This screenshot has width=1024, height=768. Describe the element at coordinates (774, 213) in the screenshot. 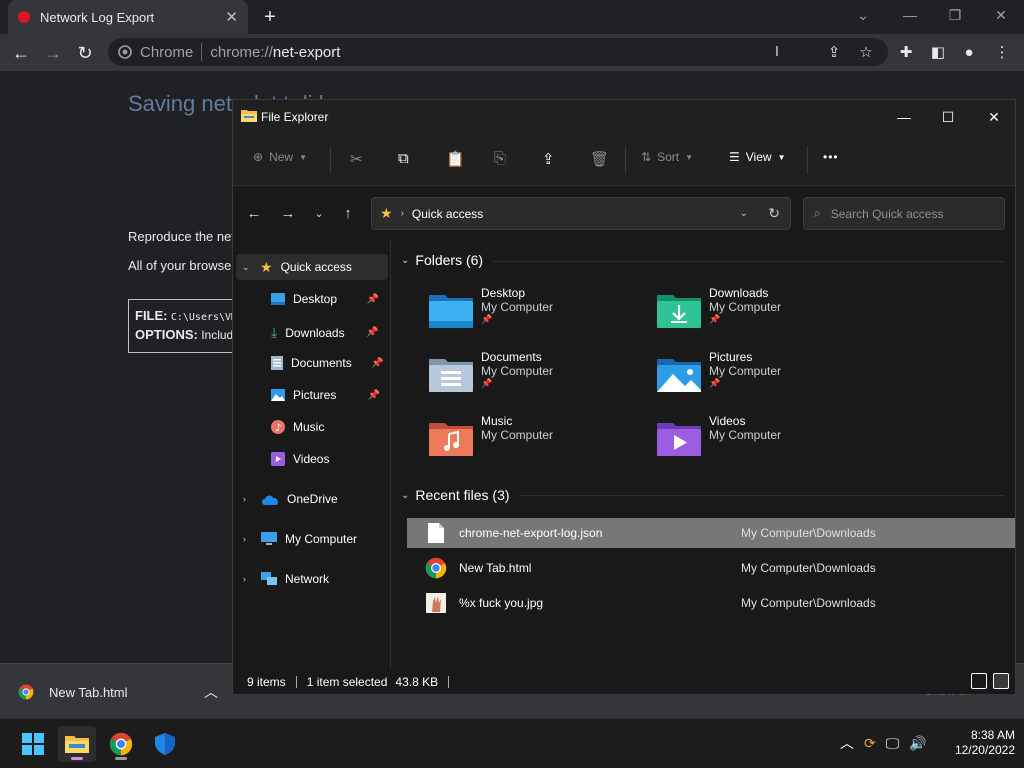

I see `refresh-icon: ↻` at that location.